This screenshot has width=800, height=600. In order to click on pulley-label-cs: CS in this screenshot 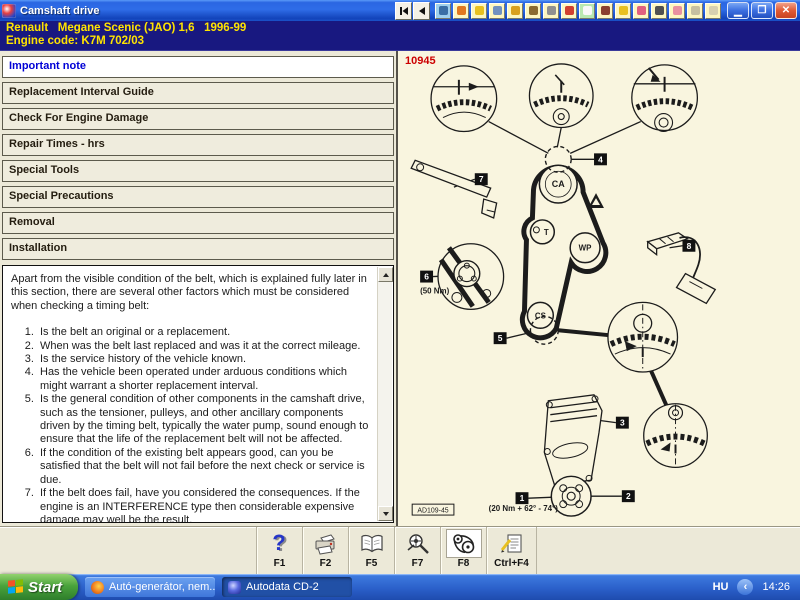, I will do `click(540, 315)`.